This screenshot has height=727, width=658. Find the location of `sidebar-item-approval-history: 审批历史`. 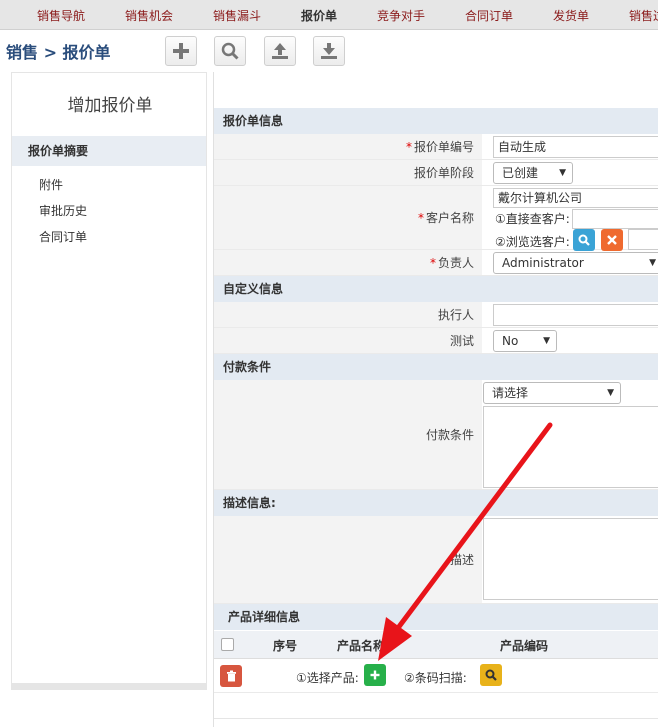

sidebar-item-approval-history: 审批历史 is located at coordinates (63, 210).